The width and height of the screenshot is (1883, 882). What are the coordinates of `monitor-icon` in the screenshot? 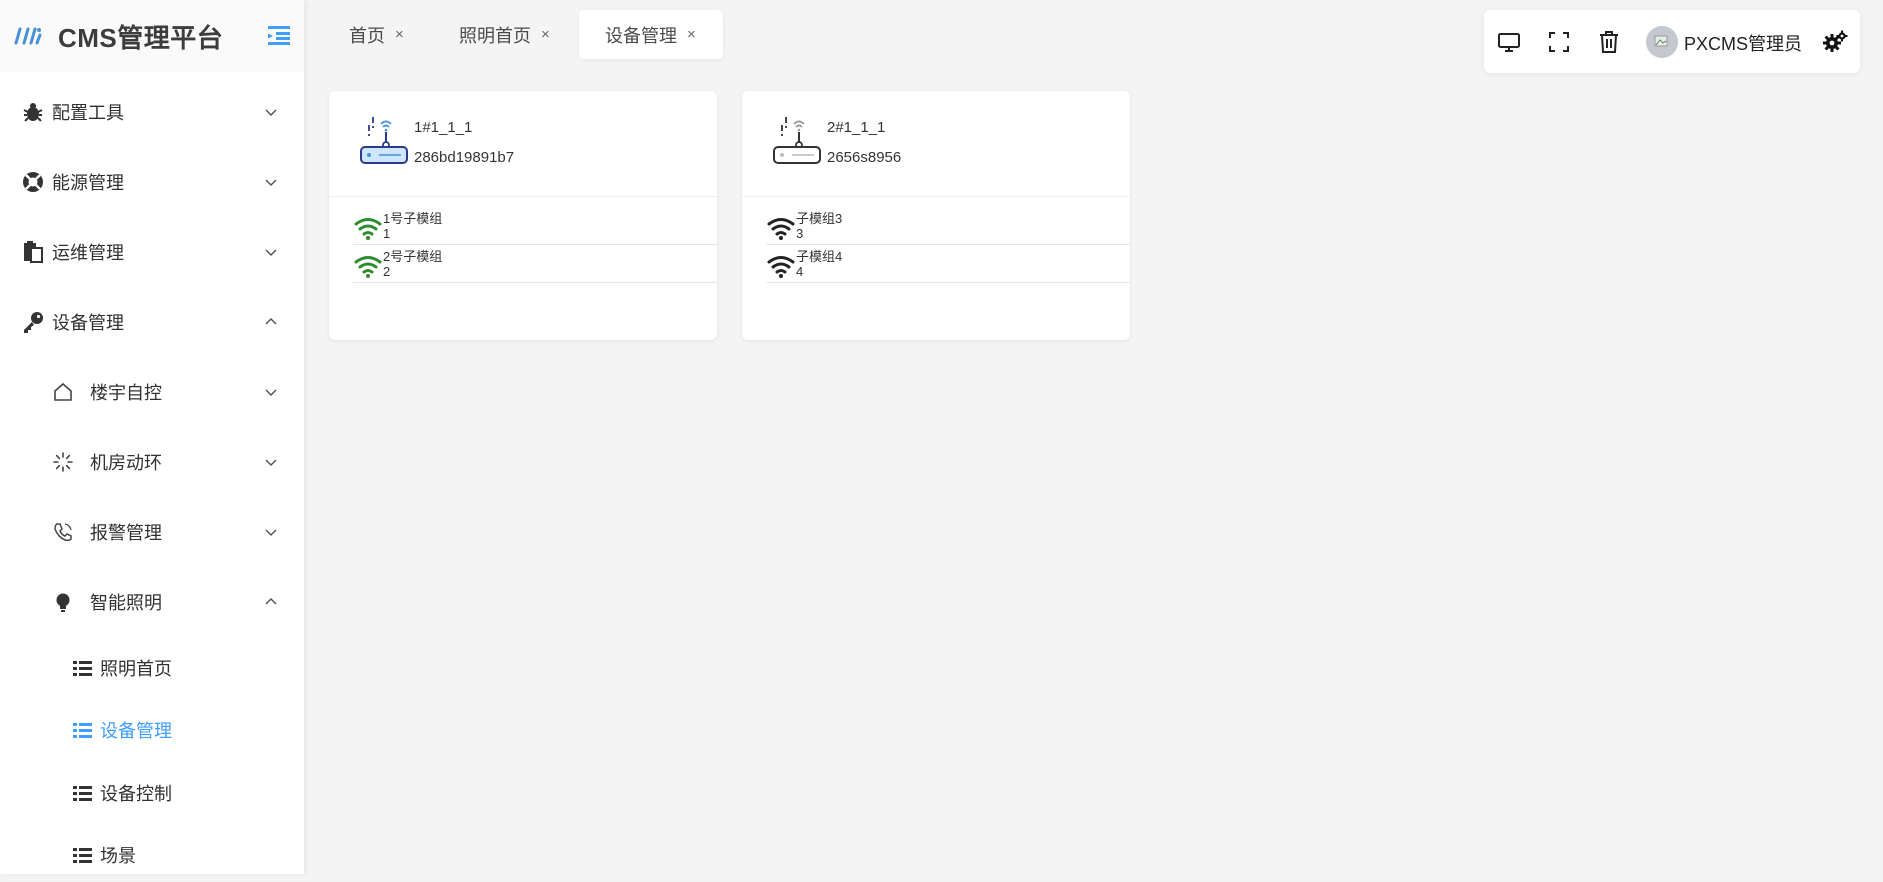 It's located at (1509, 42).